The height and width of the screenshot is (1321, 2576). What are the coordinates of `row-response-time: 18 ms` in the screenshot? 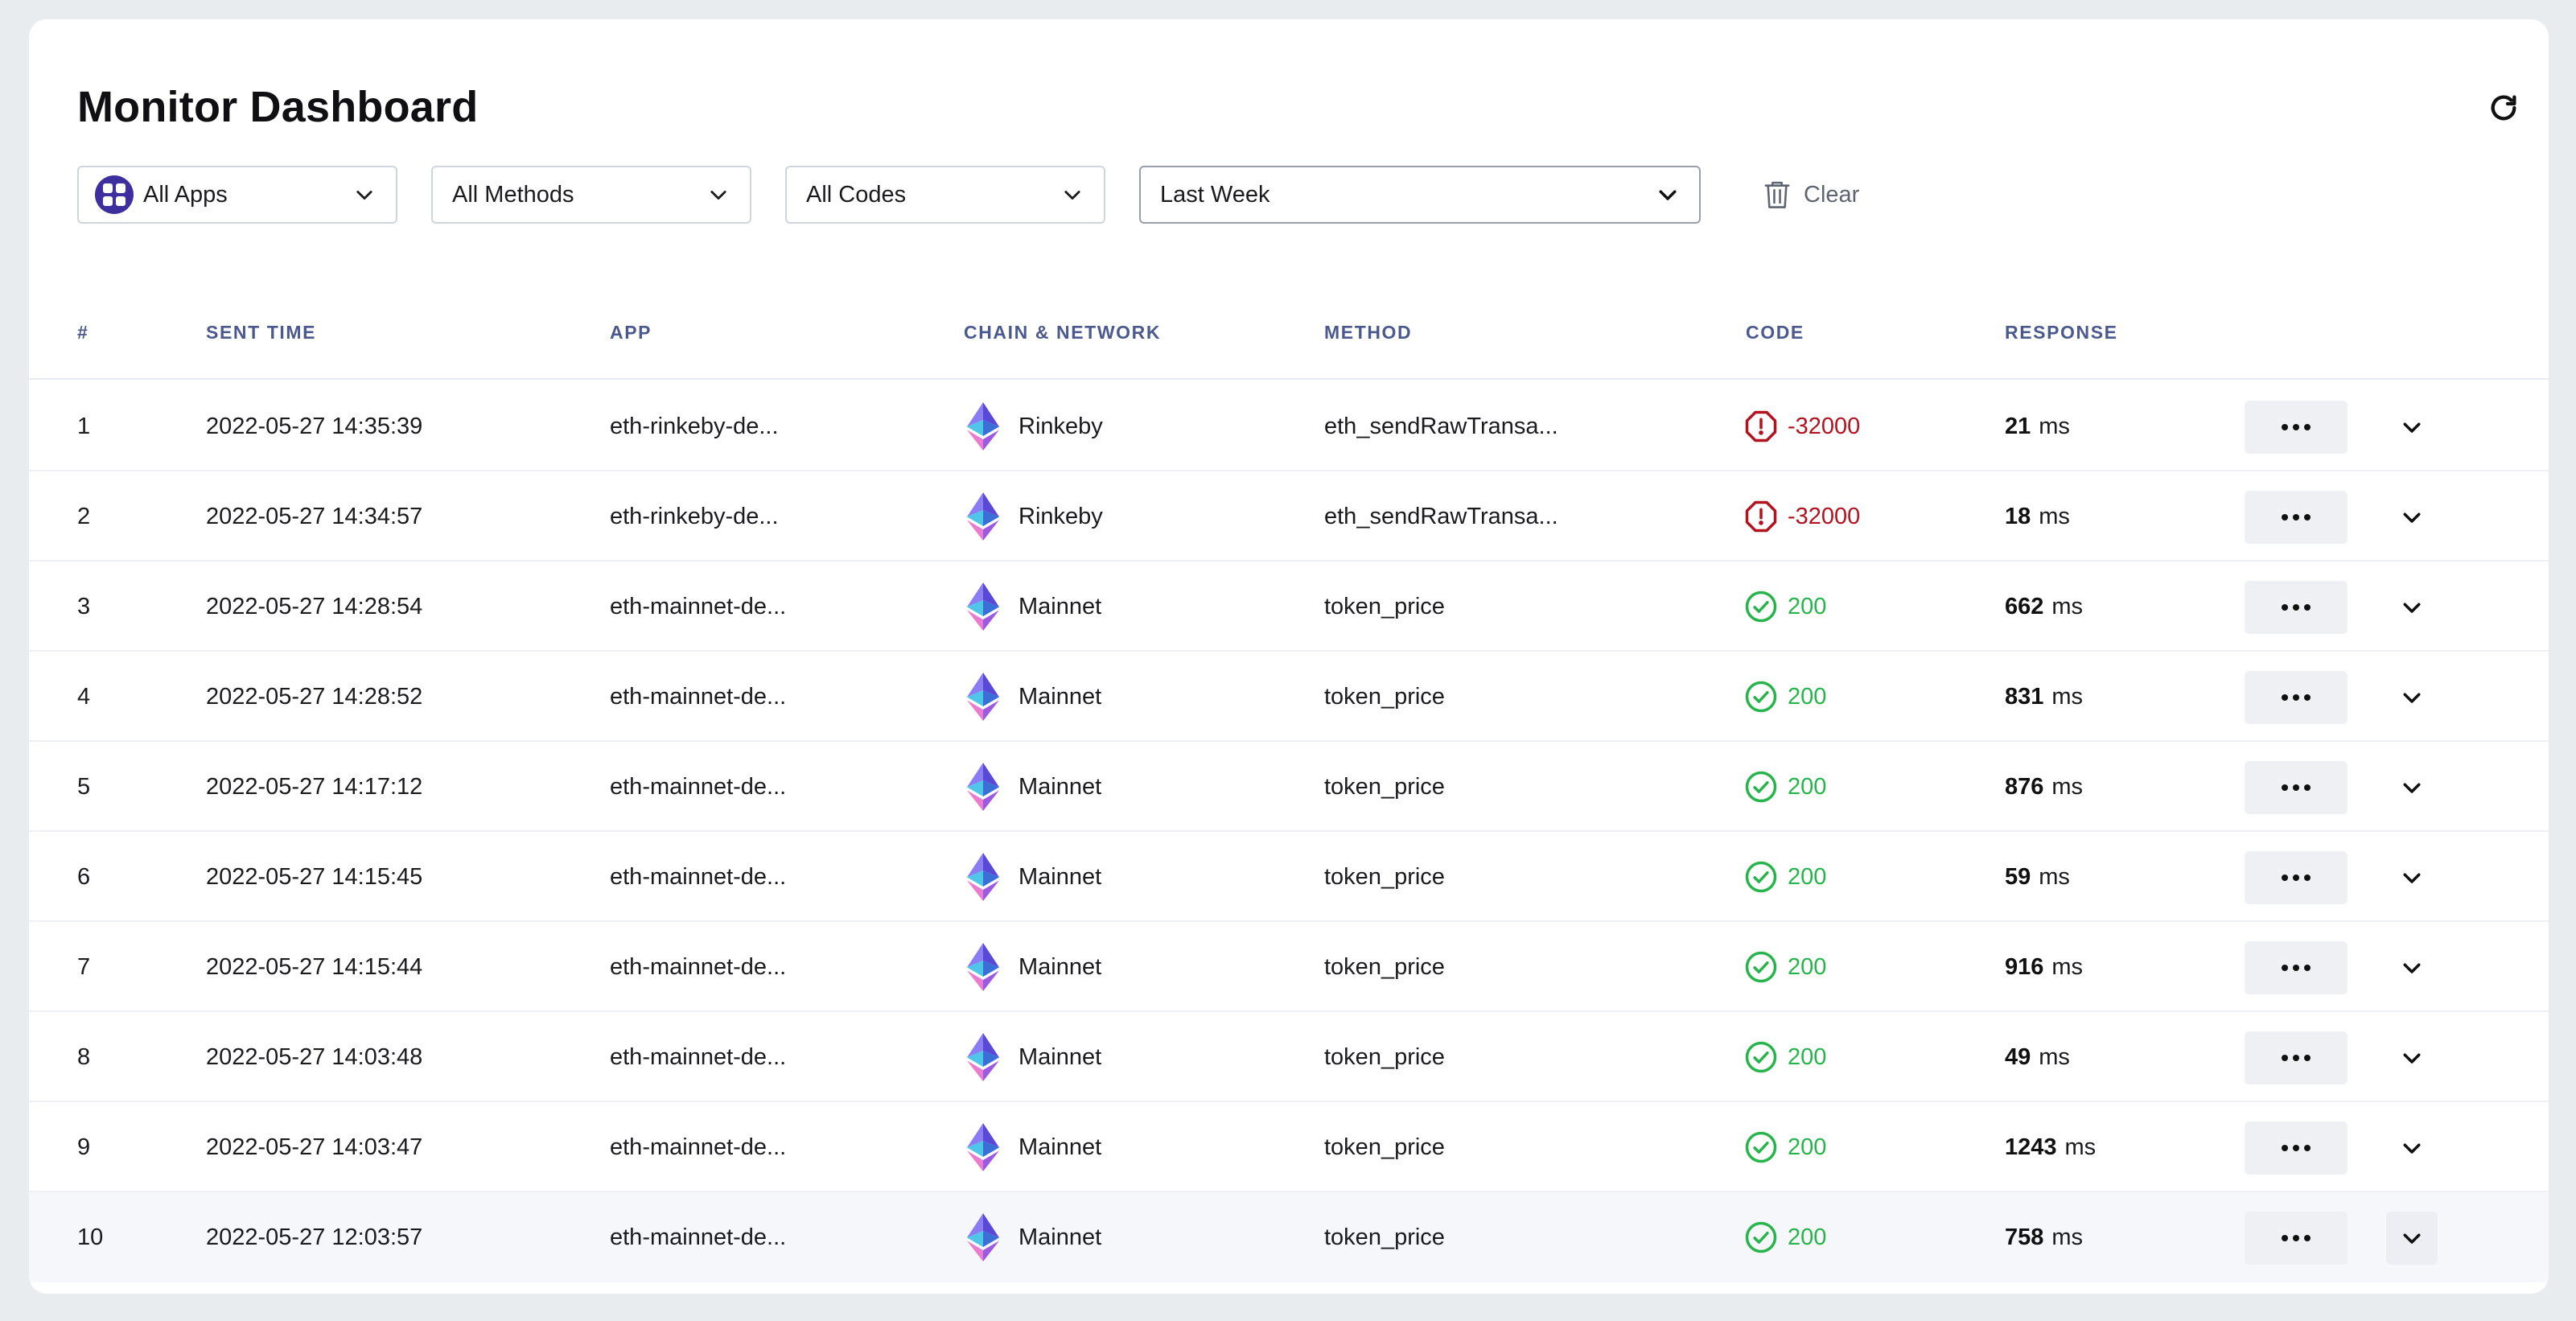 It's located at (2037, 516).